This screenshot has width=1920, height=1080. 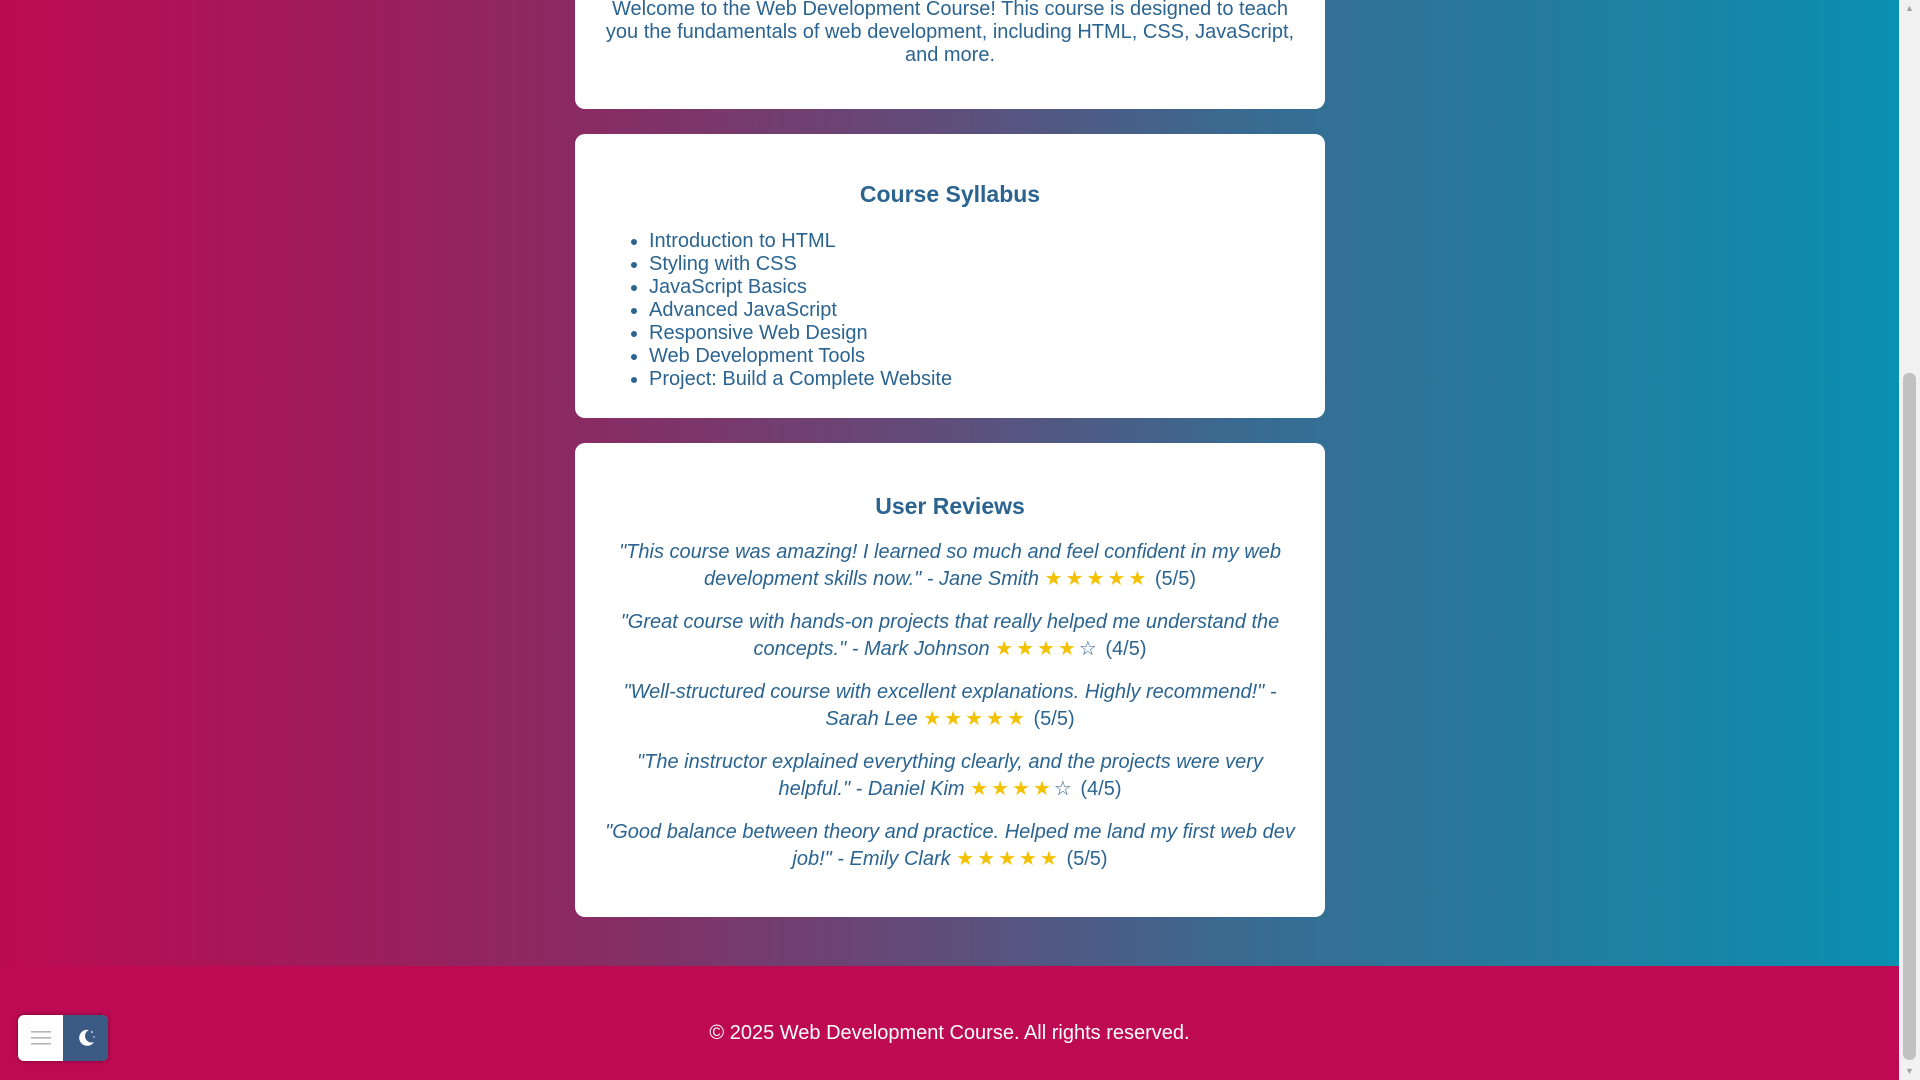 I want to click on menu-icon, so click(x=40, y=1038).